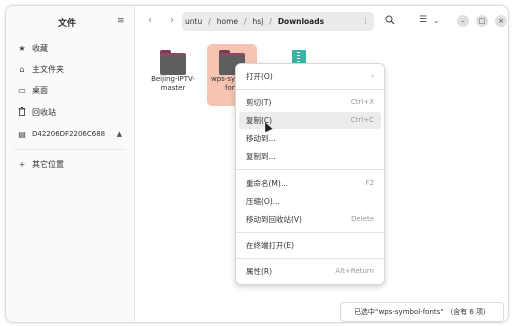  Describe the element at coordinates (310, 183) in the screenshot. I see `menu-item-rename: 重命名(M)... F2` at that location.